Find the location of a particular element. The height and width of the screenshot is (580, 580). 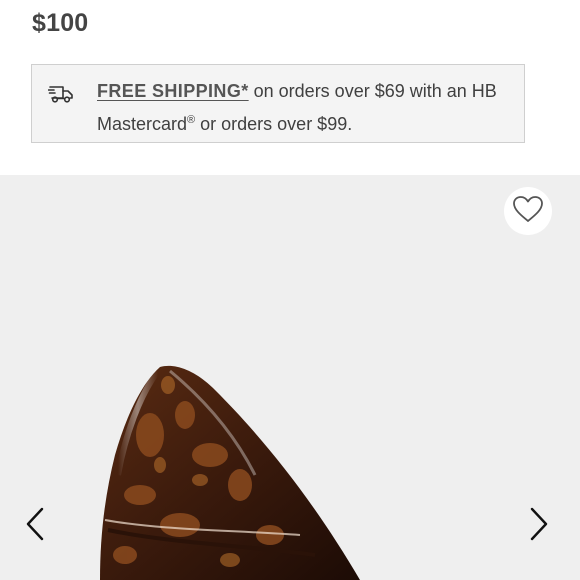

favorite-button is located at coordinates (528, 211).